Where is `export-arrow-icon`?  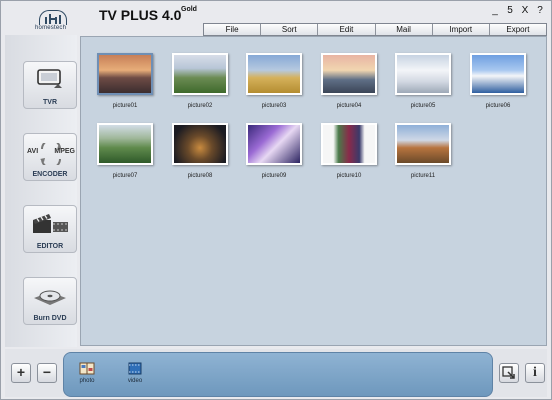 export-arrow-icon is located at coordinates (508, 372).